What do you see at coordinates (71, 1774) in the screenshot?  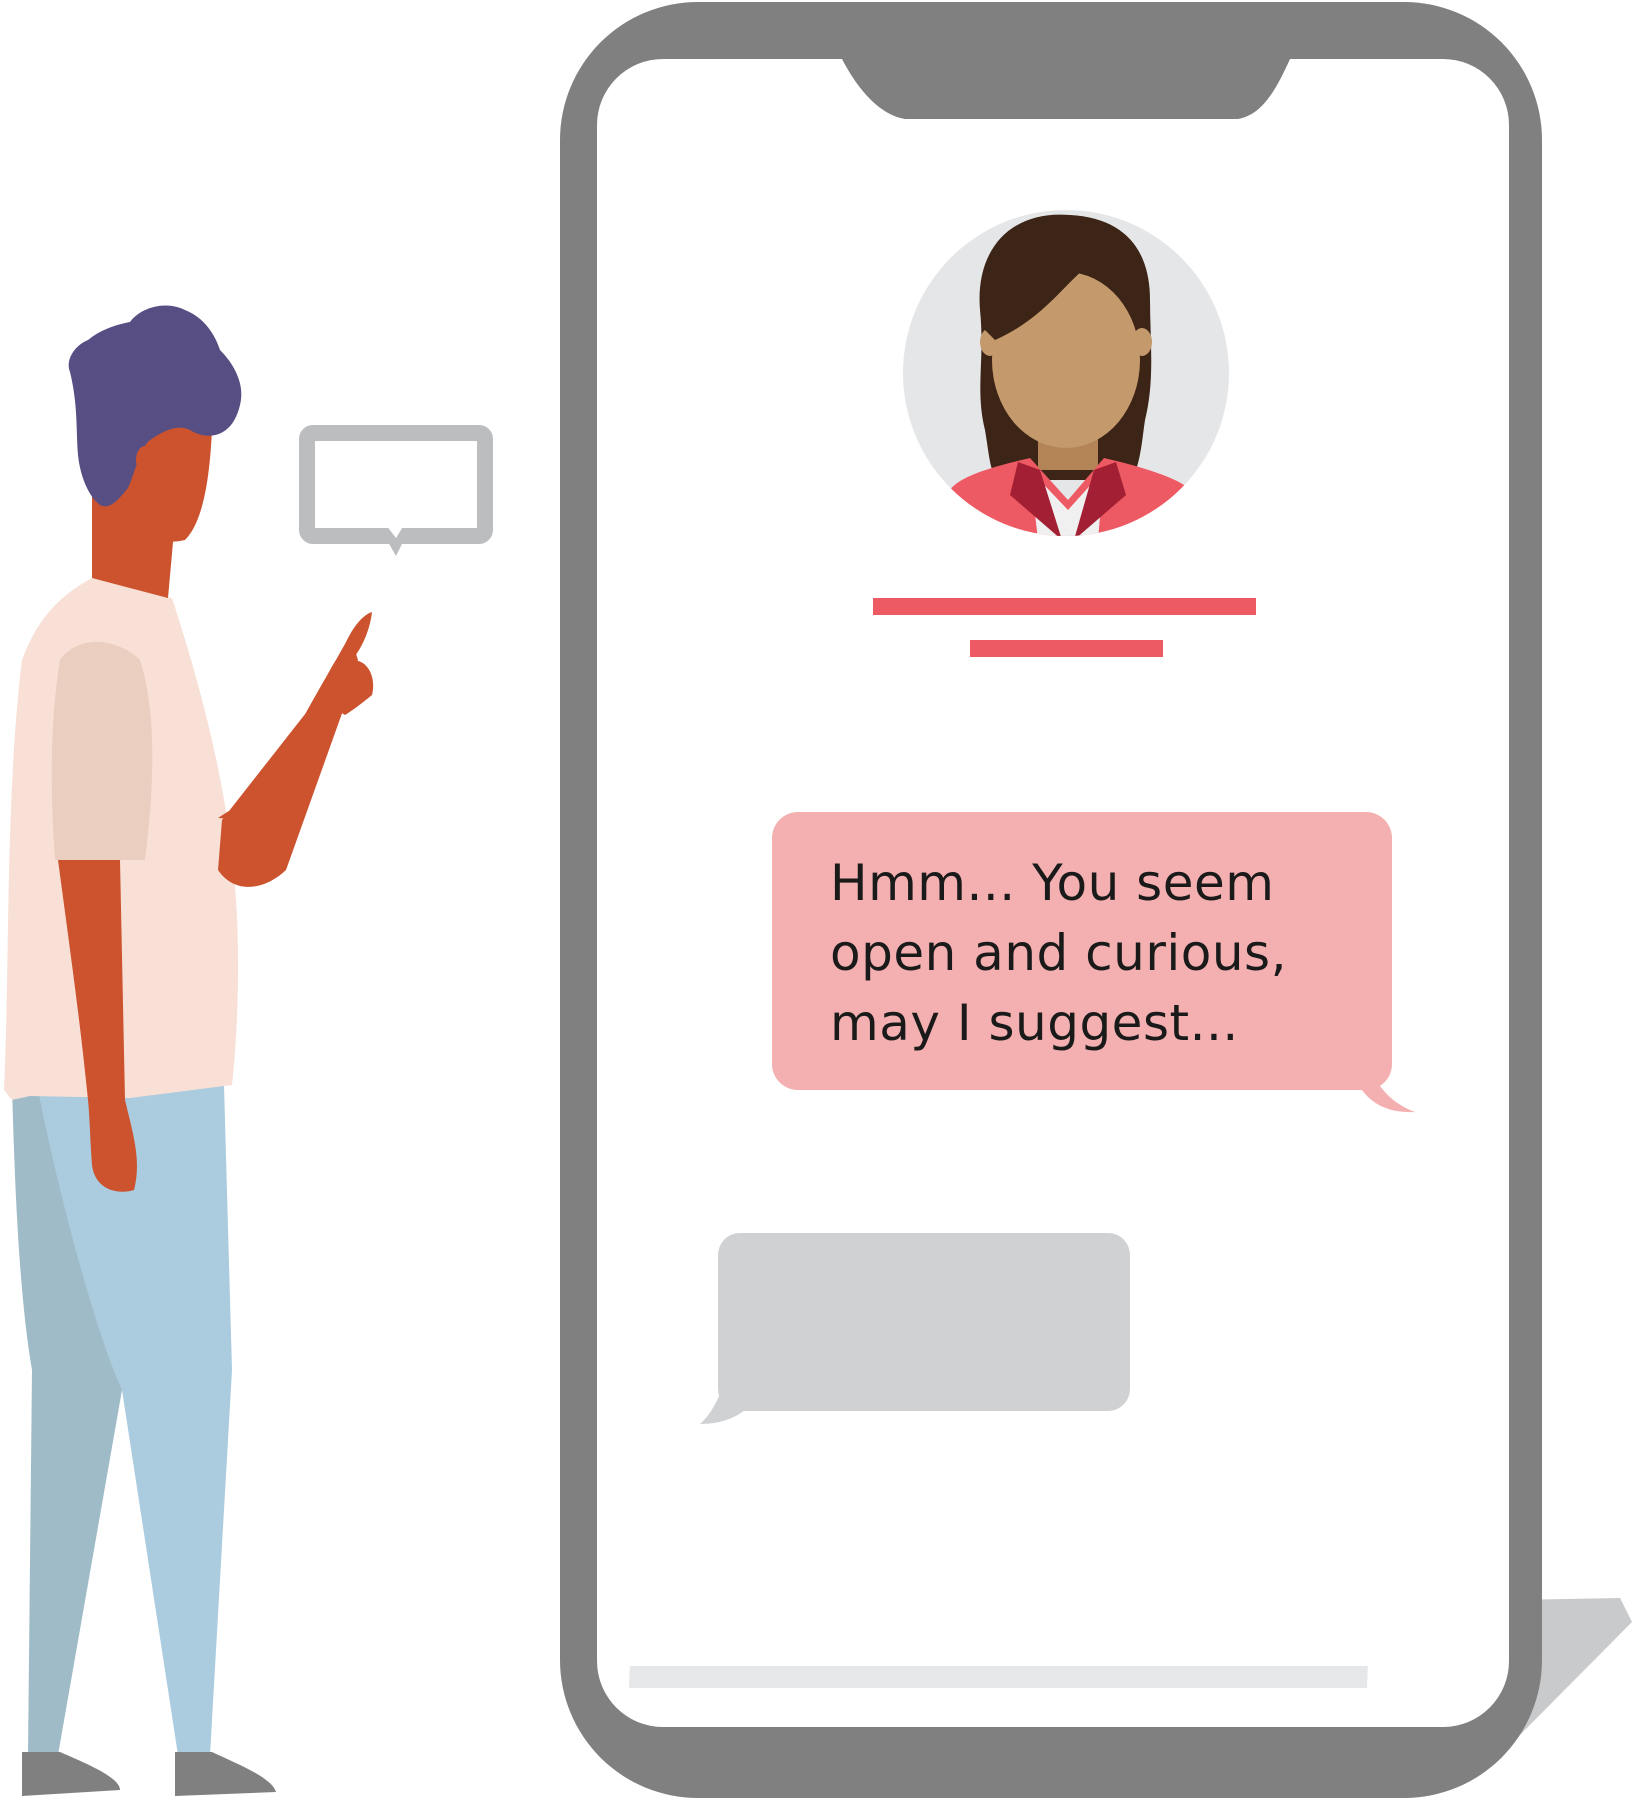 I see `man-shoe-back` at bounding box center [71, 1774].